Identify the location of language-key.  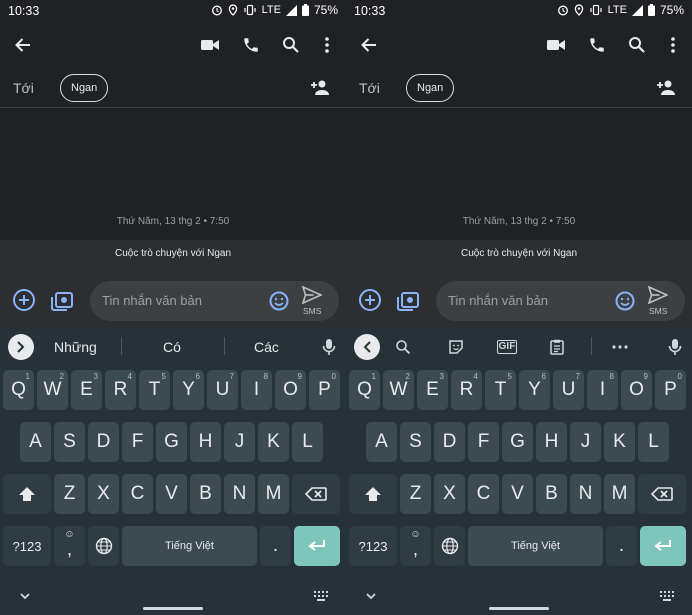
(103, 546).